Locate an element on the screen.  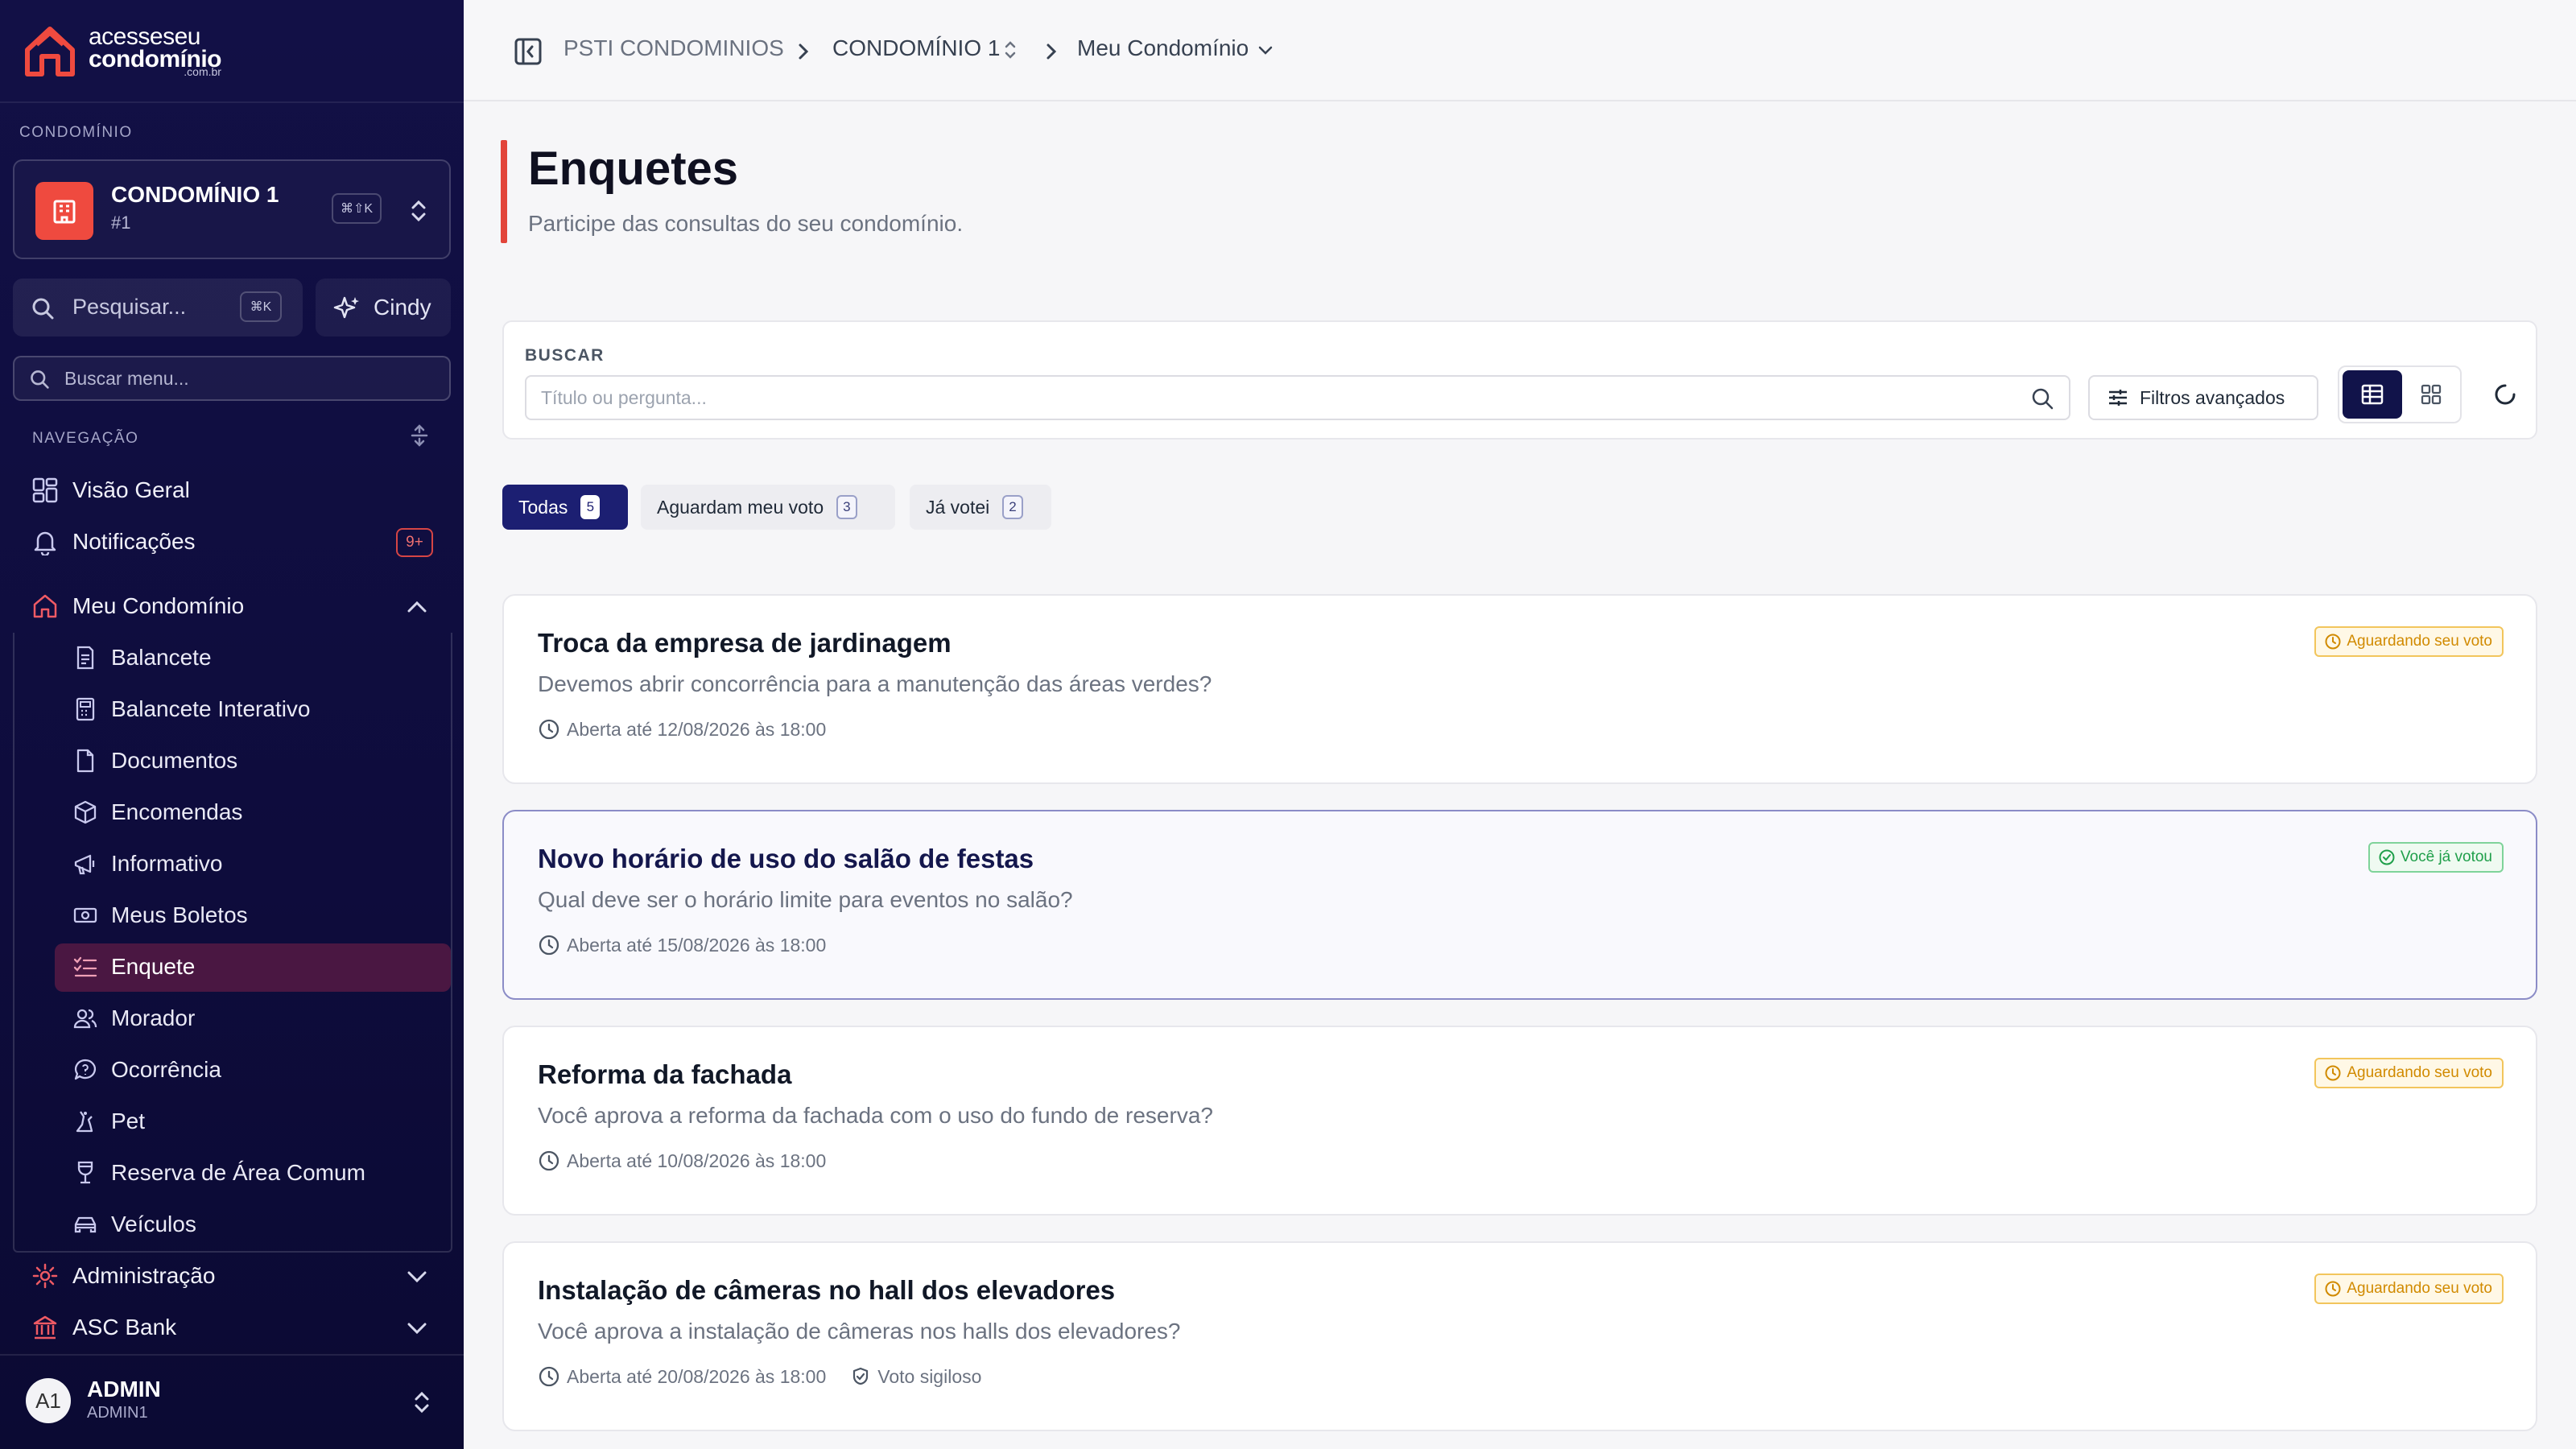
table-view-button is located at coordinates (2372, 394).